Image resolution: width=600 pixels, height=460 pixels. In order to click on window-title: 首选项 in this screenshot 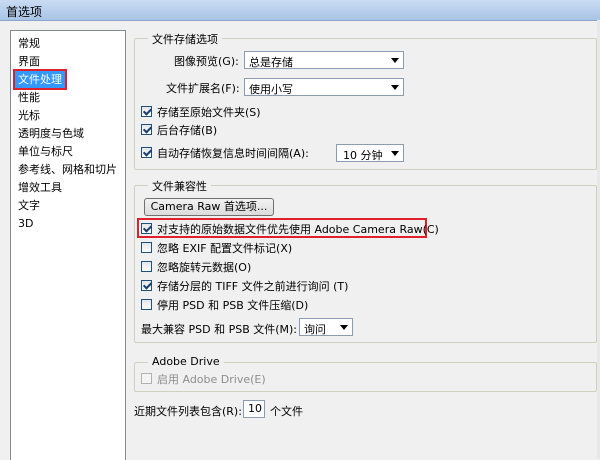, I will do `click(24, 12)`.